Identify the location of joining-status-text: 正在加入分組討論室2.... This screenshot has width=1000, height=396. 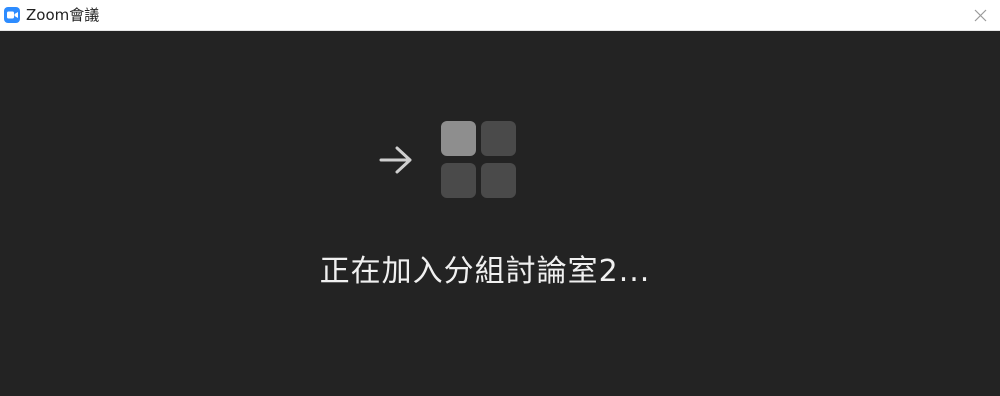
(485, 271).